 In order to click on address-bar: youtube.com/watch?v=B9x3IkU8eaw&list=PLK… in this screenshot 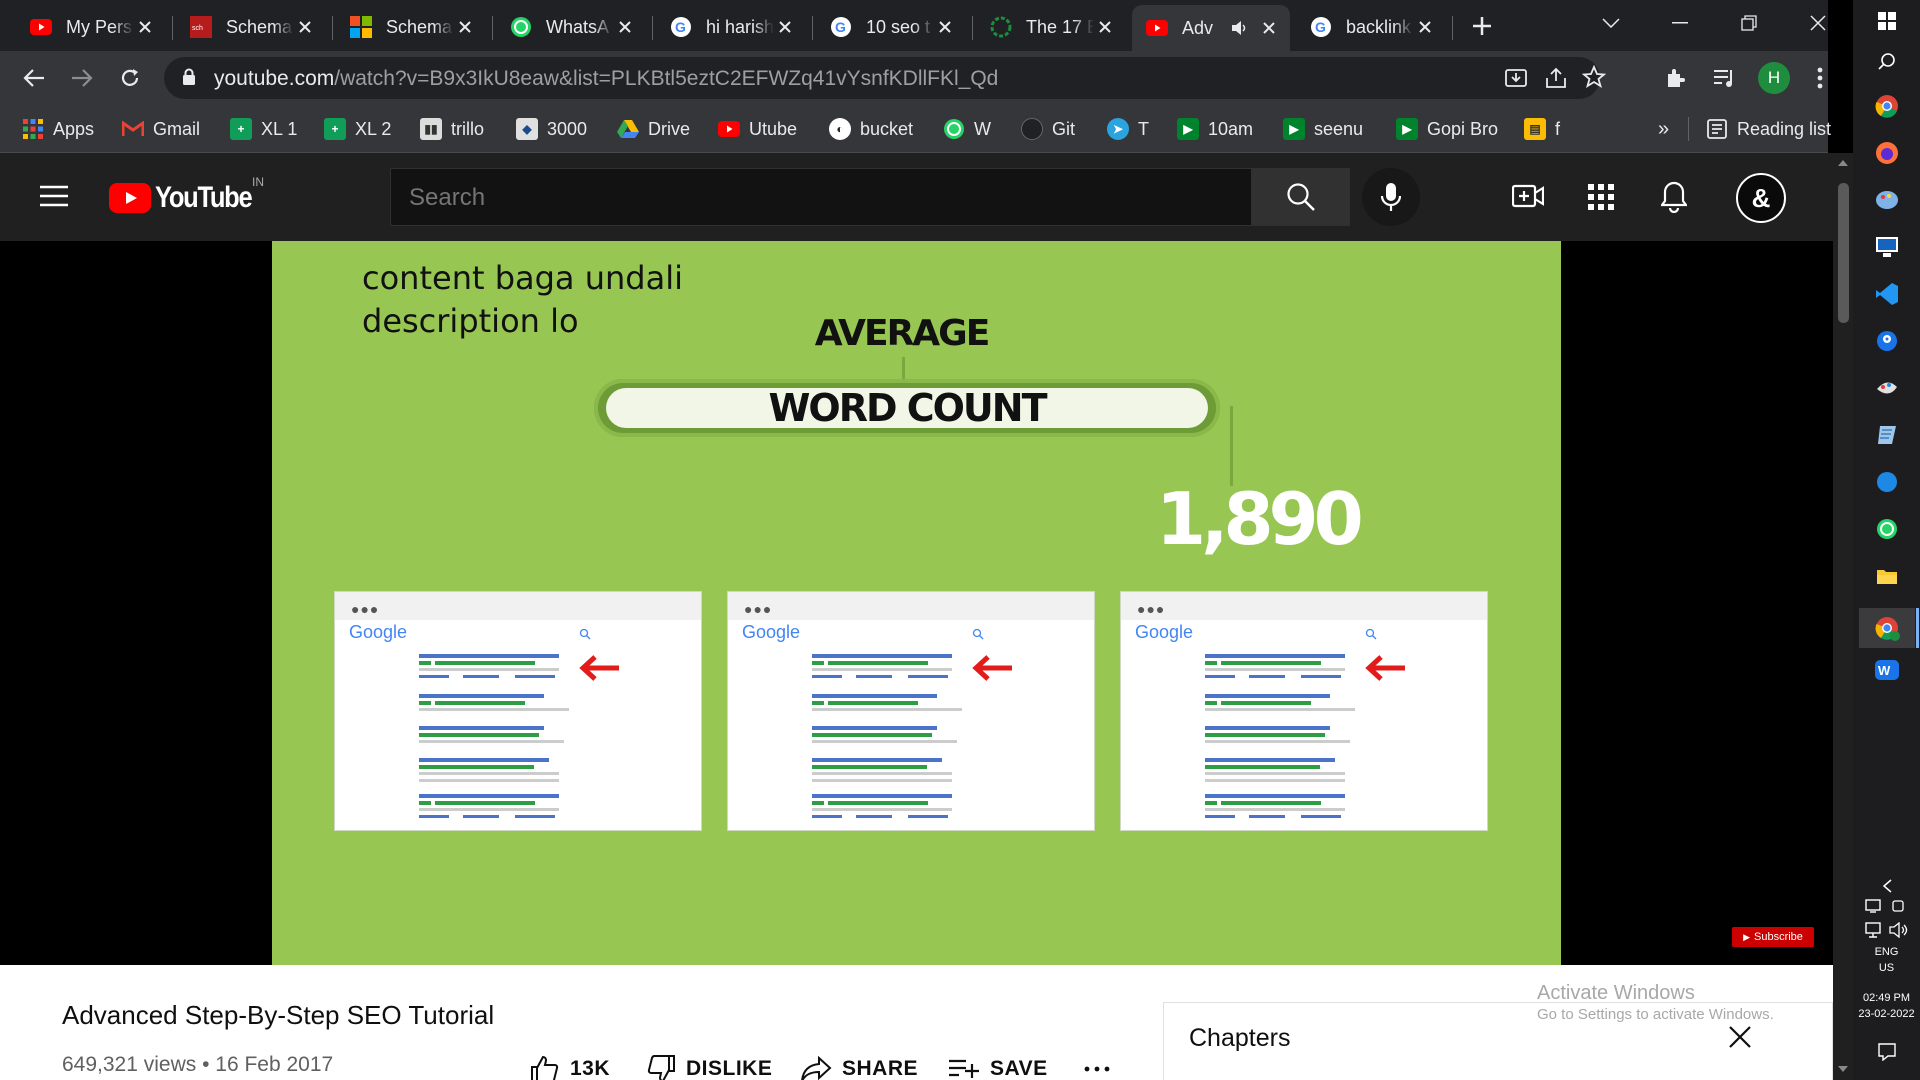, I will do `click(885, 78)`.